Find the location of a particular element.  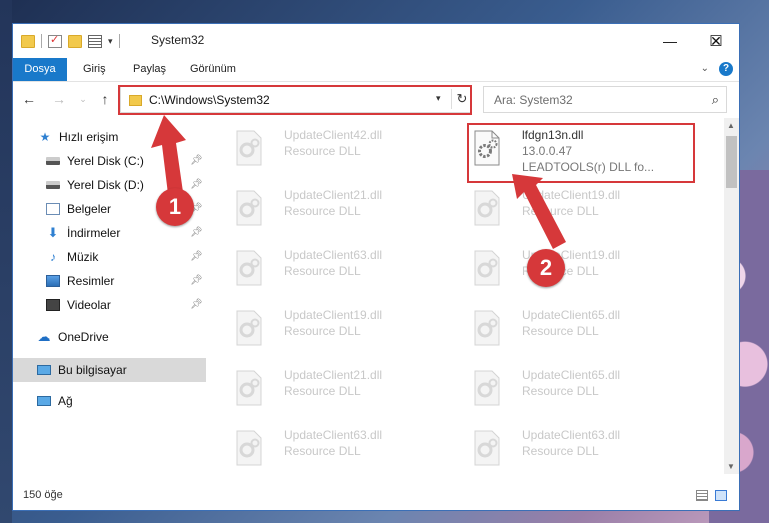

ribbon-tabs: Dosya Giriş Paylaş Görünüm ⌄ ? is located at coordinates (376, 70).